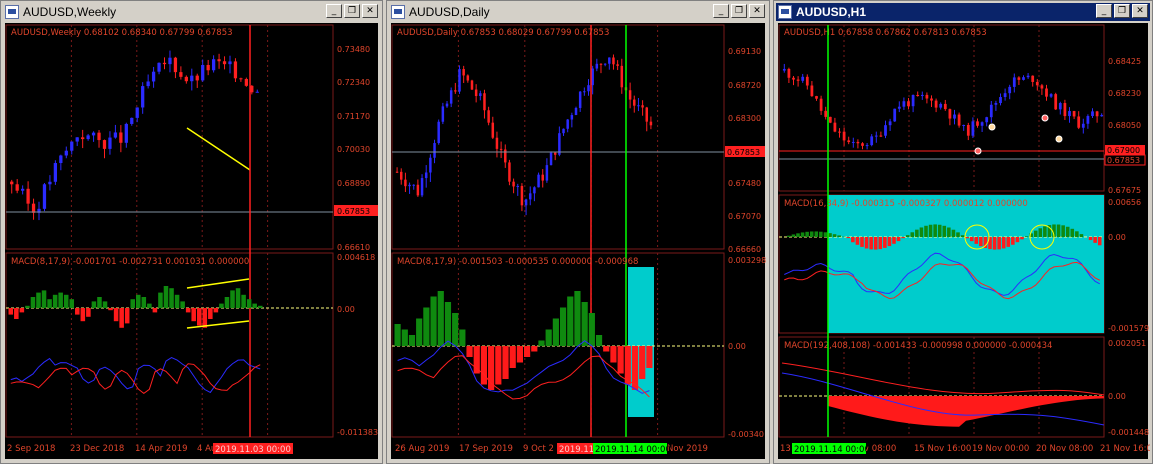 This screenshot has width=1153, height=464. Describe the element at coordinates (641, 342) in the screenshot. I see `highlight-box` at that location.